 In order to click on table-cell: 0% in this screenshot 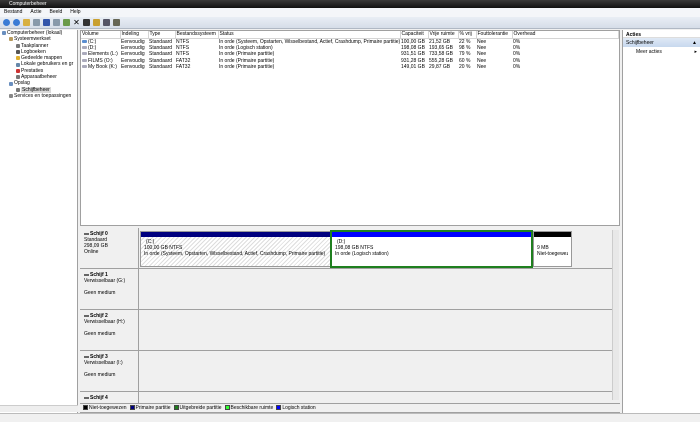, I will do `click(565, 67)`.